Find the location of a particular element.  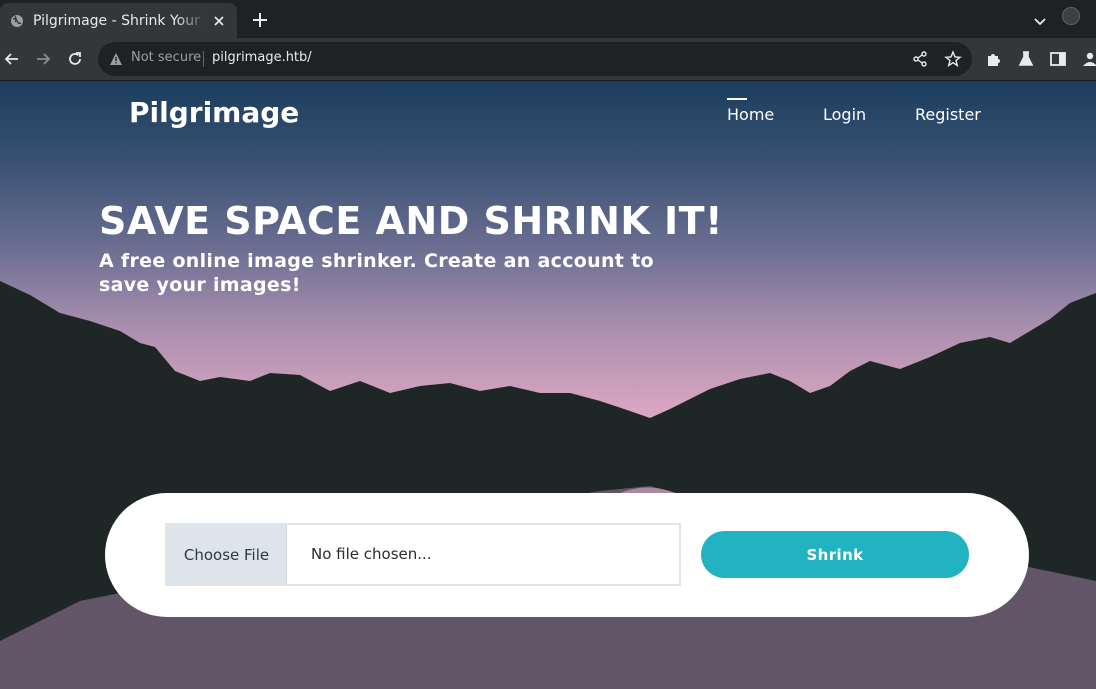

security-label: Not secure is located at coordinates (166, 57).